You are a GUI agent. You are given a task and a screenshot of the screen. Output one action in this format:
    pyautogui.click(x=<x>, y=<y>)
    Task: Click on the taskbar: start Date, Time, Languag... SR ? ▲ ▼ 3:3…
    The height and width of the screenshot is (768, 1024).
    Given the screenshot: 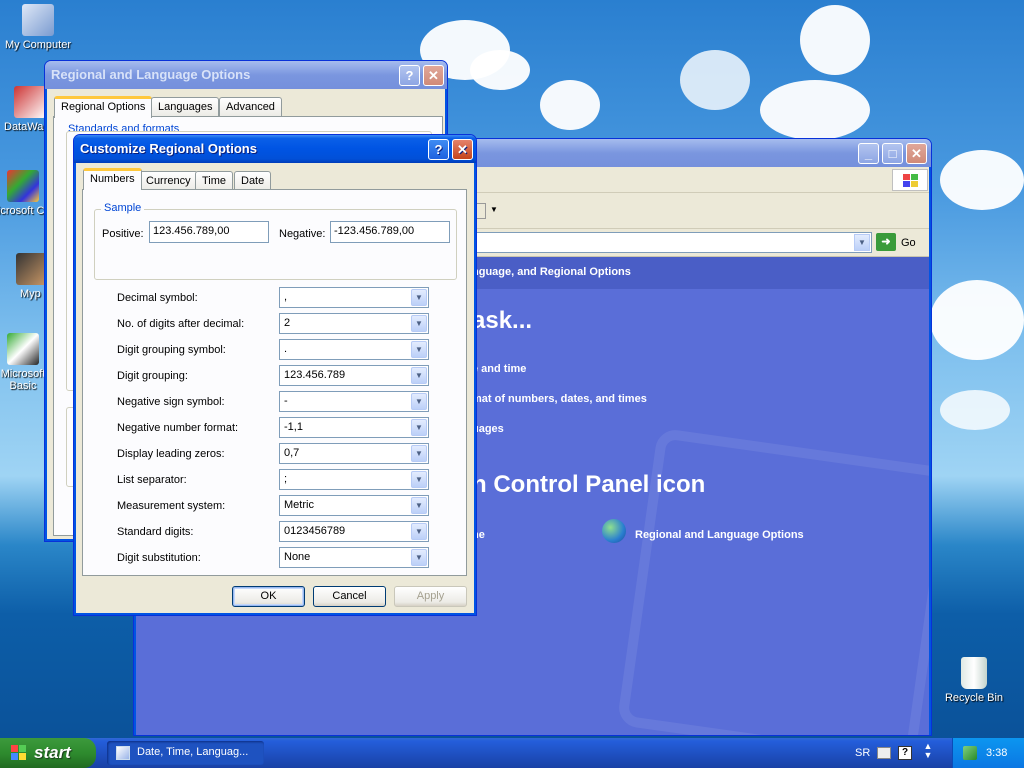 What is the action you would take?
    pyautogui.click(x=512, y=753)
    